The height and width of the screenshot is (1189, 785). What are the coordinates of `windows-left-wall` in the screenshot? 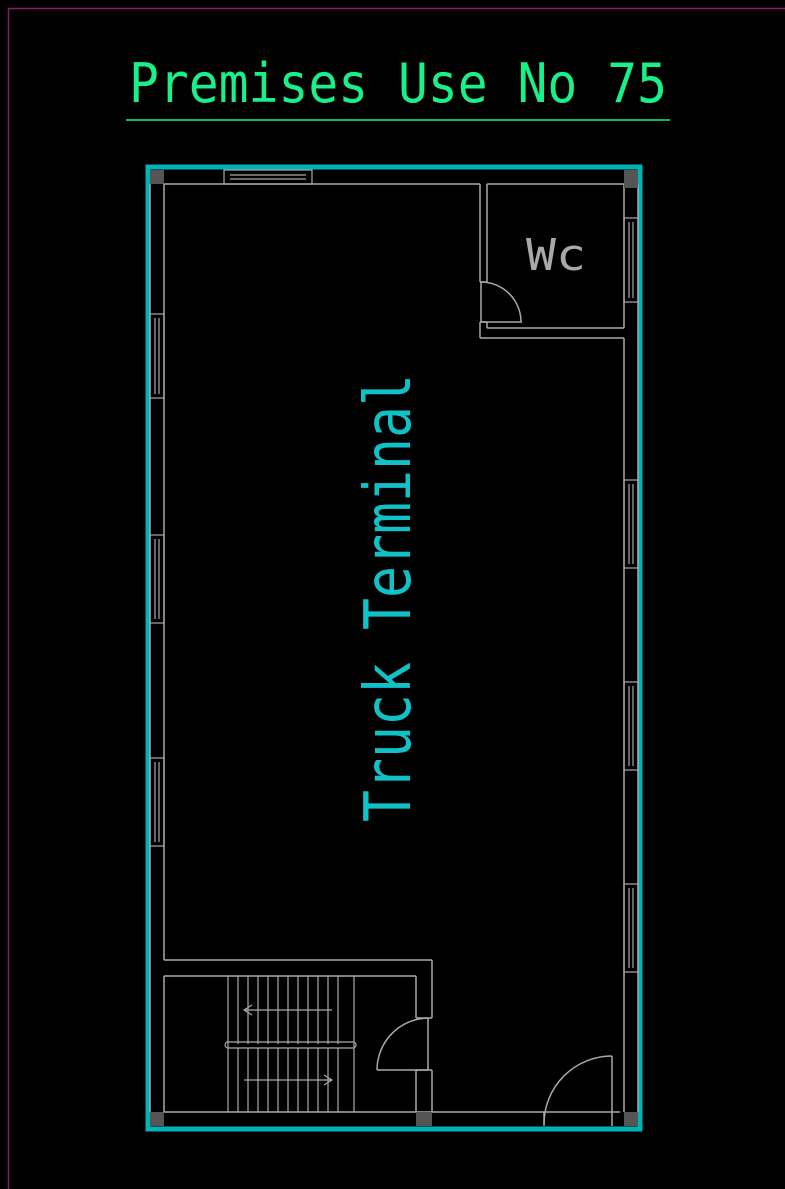 It's located at (157, 580).